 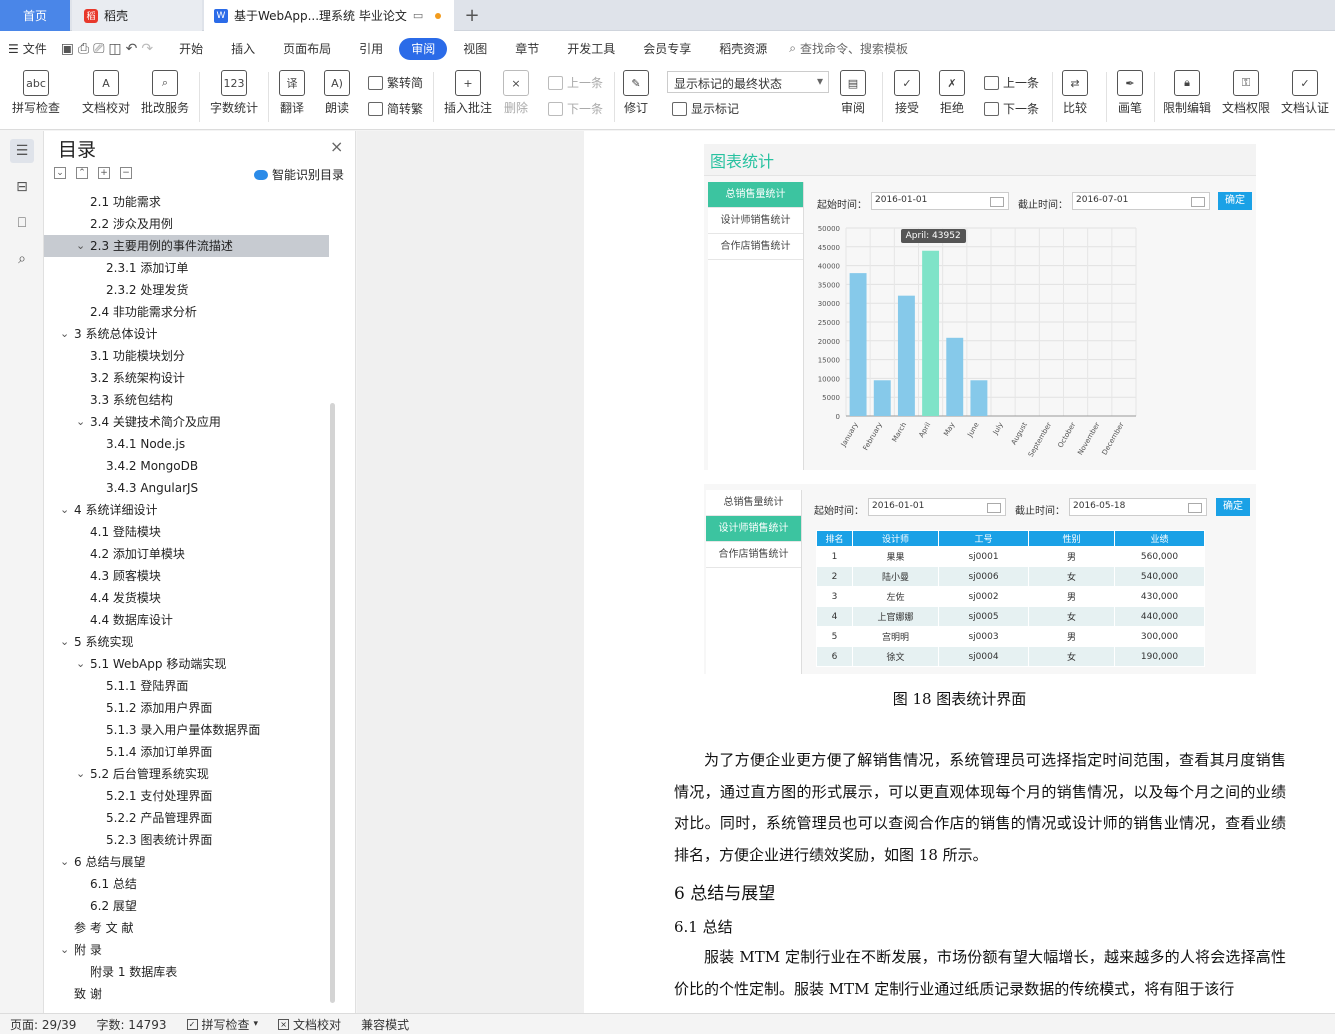 I want to click on accept-button: ✓ 接受, so click(x=907, y=93).